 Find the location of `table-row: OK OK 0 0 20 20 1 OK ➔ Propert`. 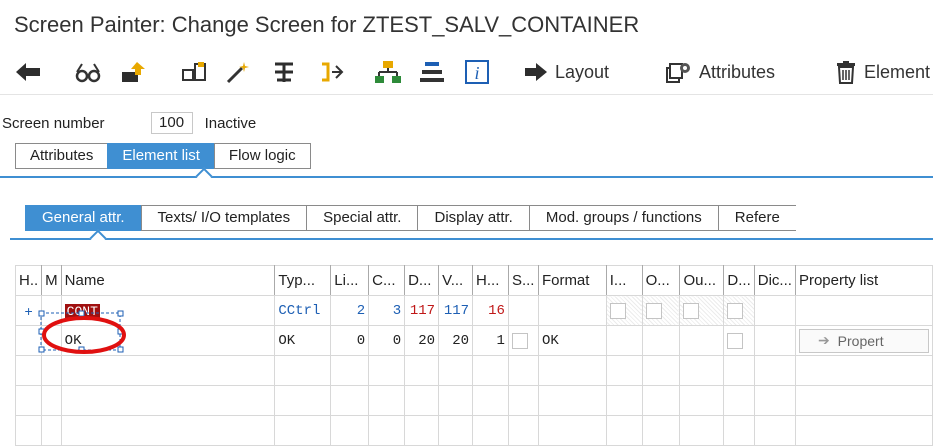

table-row: OK OK 0 0 20 20 1 OK ➔ Propert is located at coordinates (473, 340).